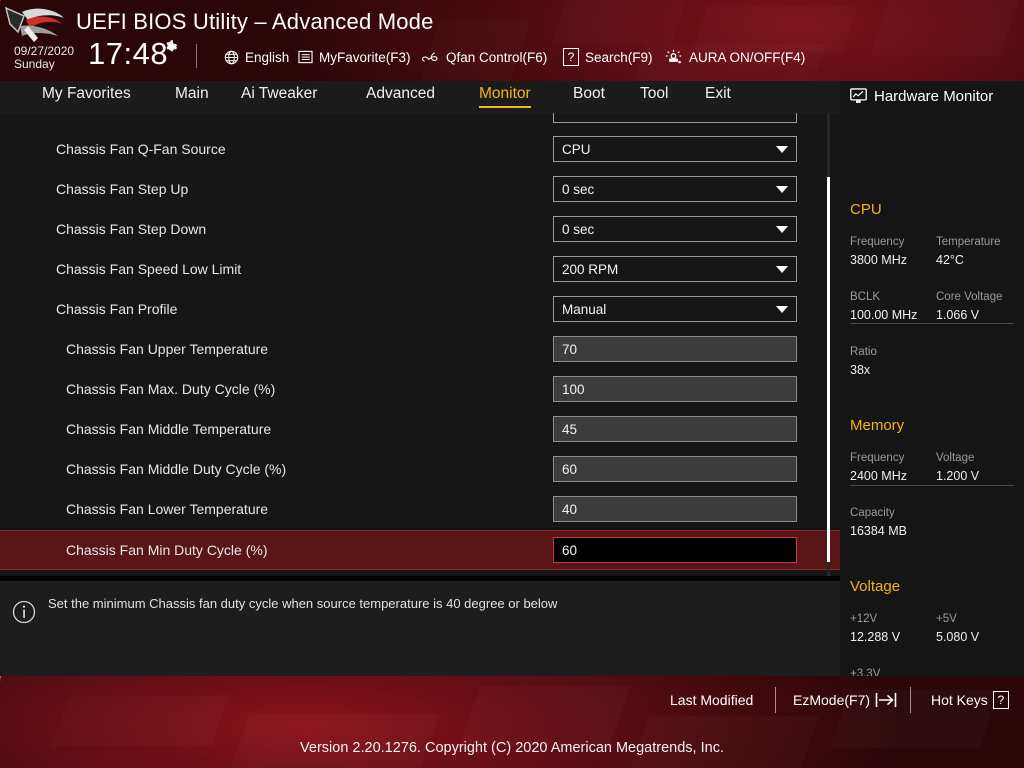  Describe the element at coordinates (420, 190) in the screenshot. I see `setting-row: Chassis Fan Step Up 0 sec` at that location.